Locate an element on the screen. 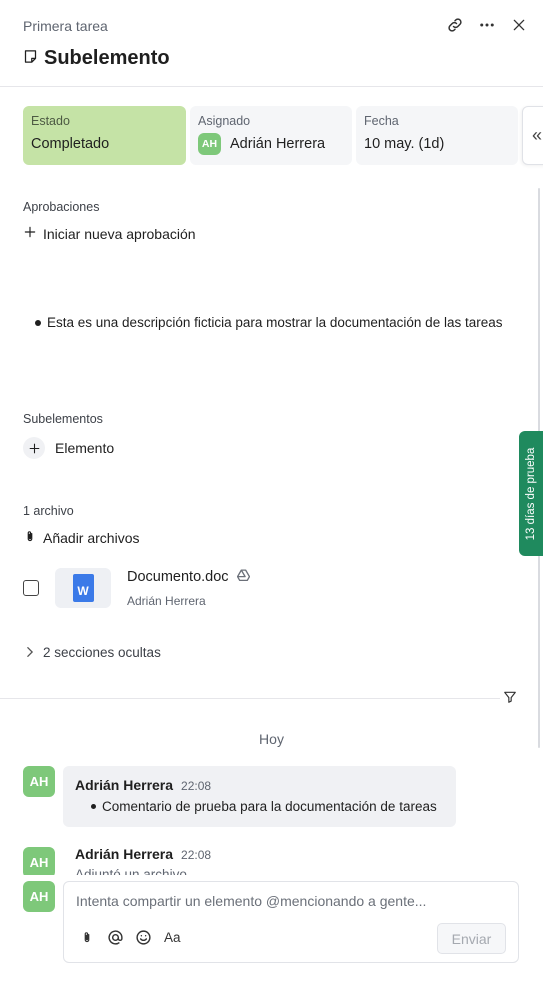  file-count-label: 1 archivo is located at coordinates (48, 511).